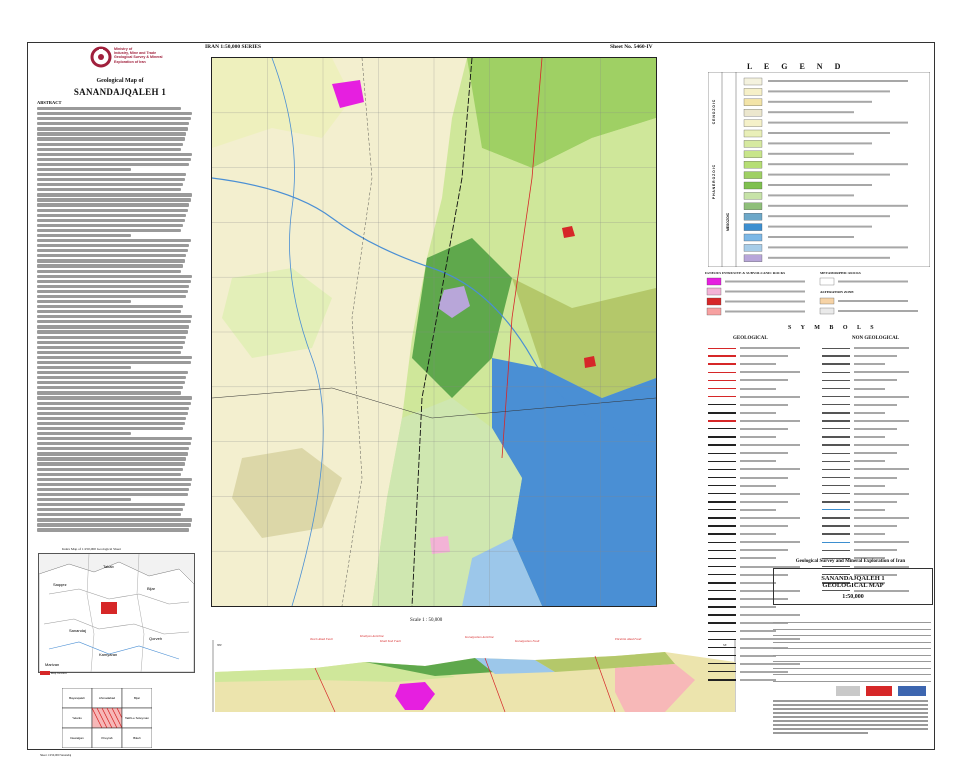 The image size is (960, 768). Describe the element at coordinates (138, 57) in the screenshot. I see `ministry-line: Geological Survey & Mineral` at that location.